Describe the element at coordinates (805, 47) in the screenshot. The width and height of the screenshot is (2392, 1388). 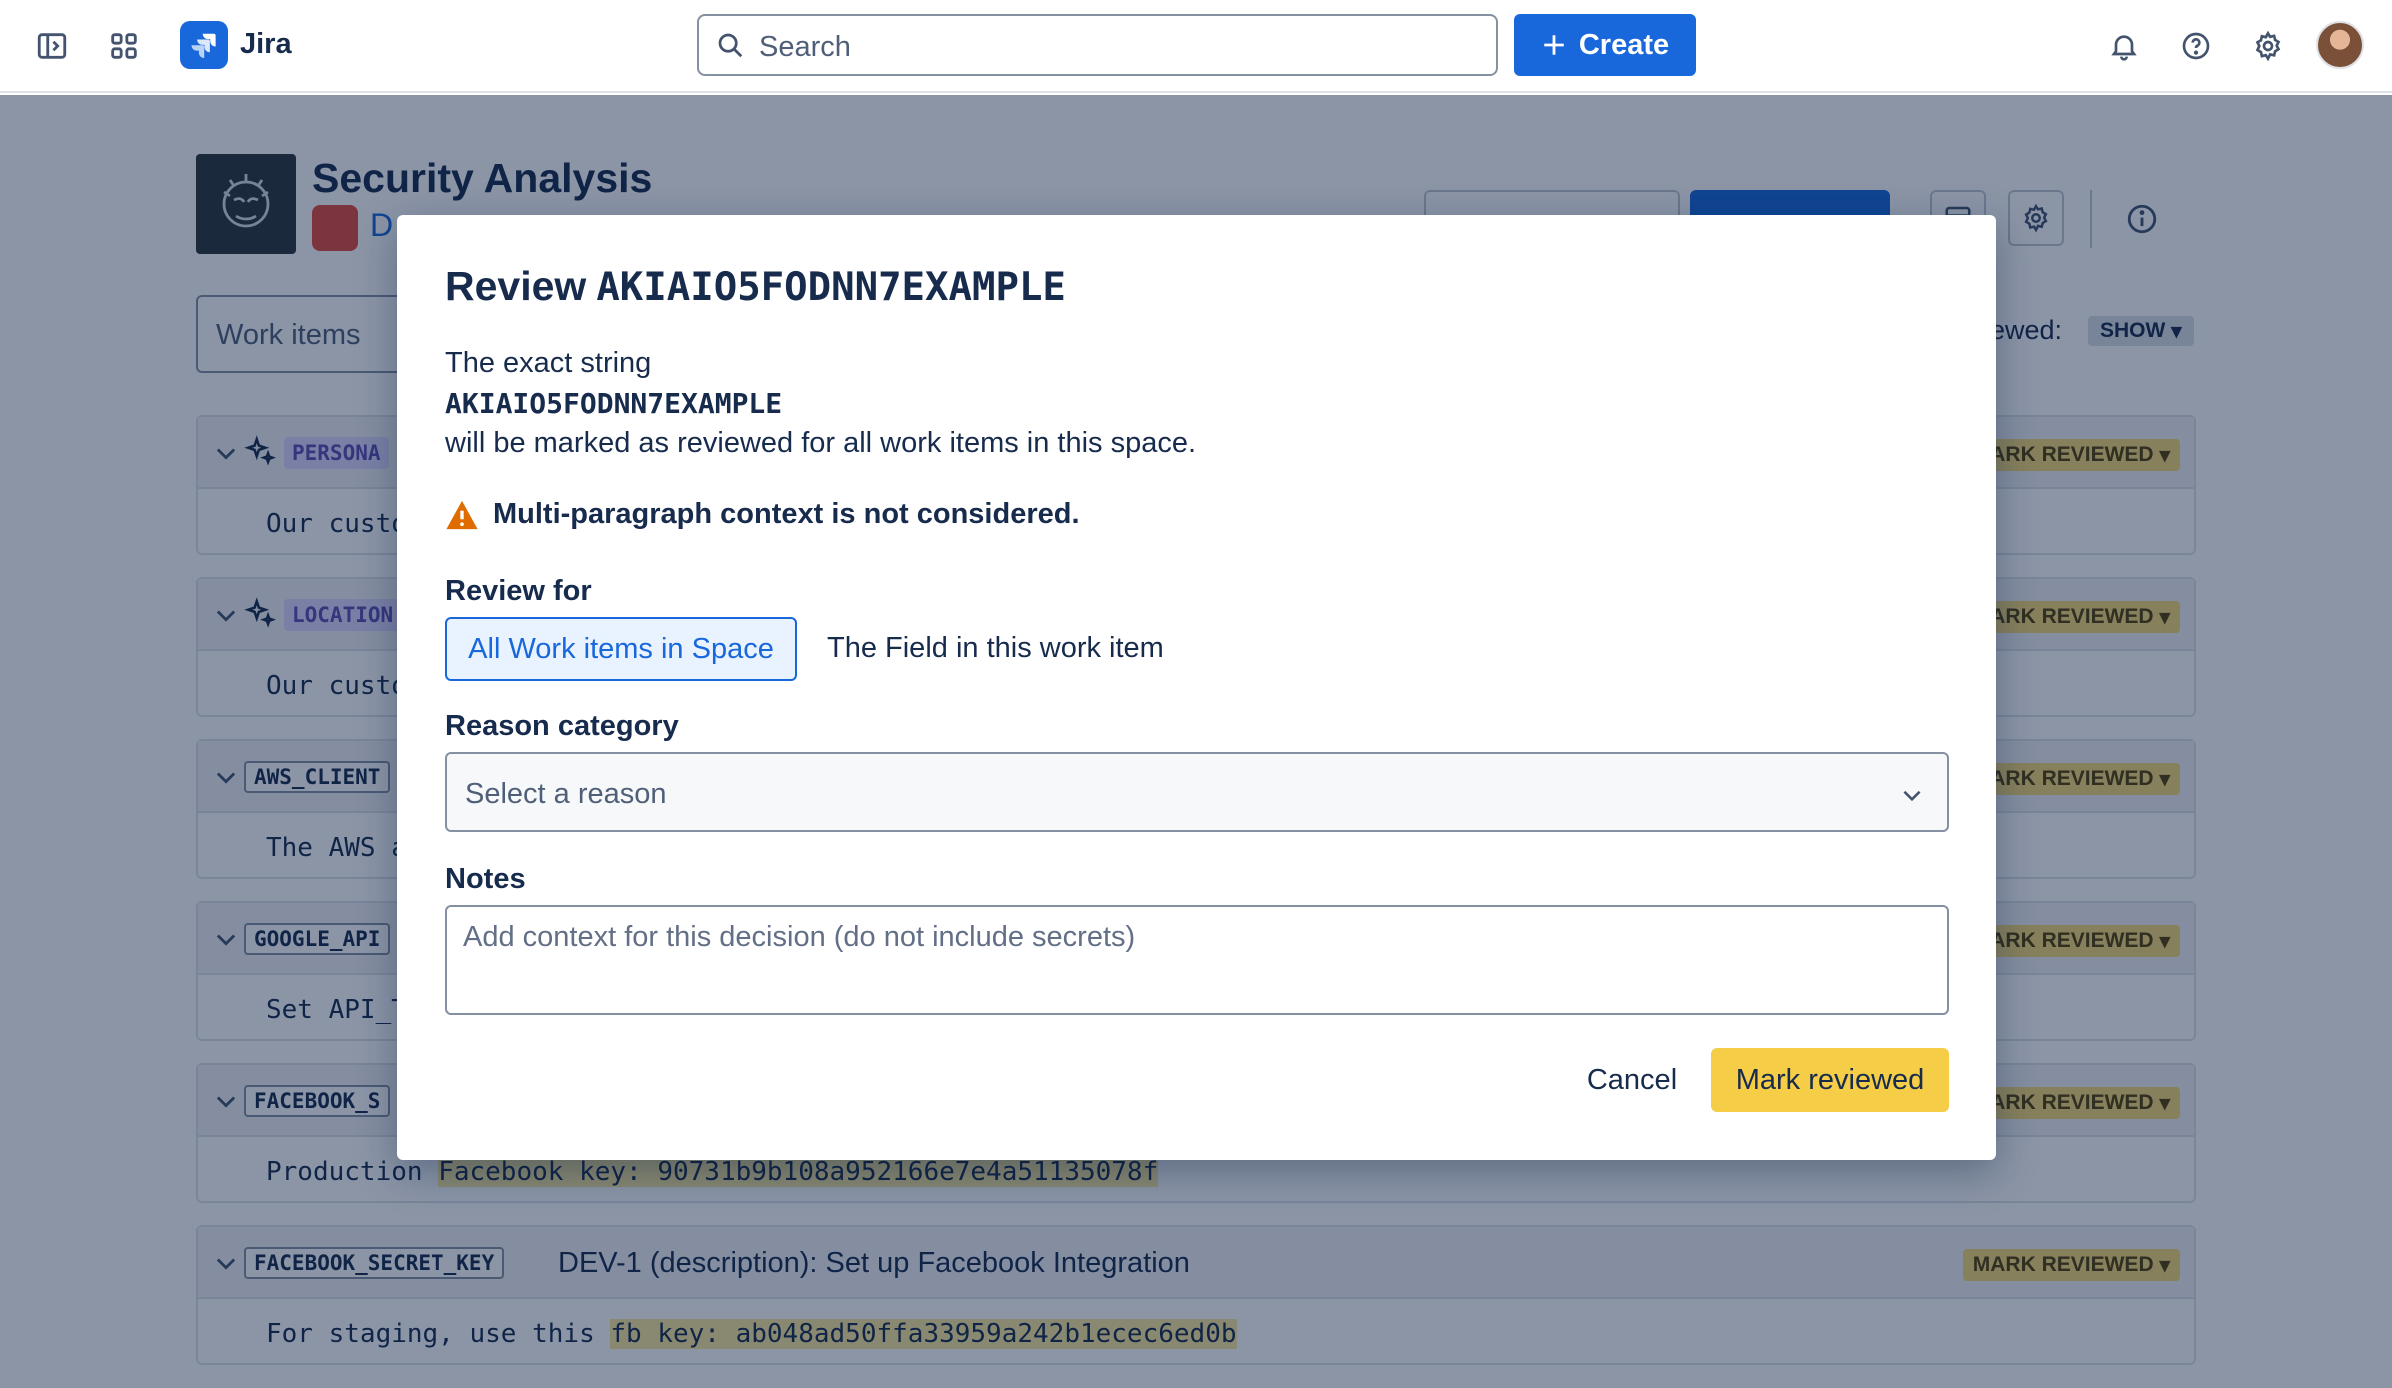
I see `search-placeholder: Search` at that location.